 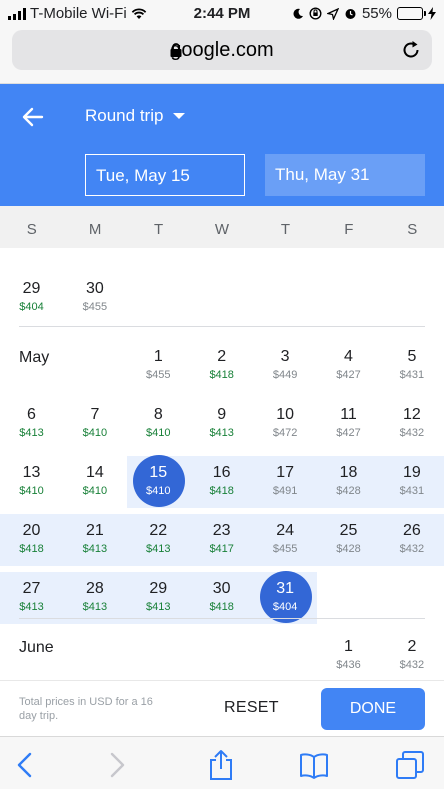 I want to click on date-cell: 21 $413, so click(x=94, y=540).